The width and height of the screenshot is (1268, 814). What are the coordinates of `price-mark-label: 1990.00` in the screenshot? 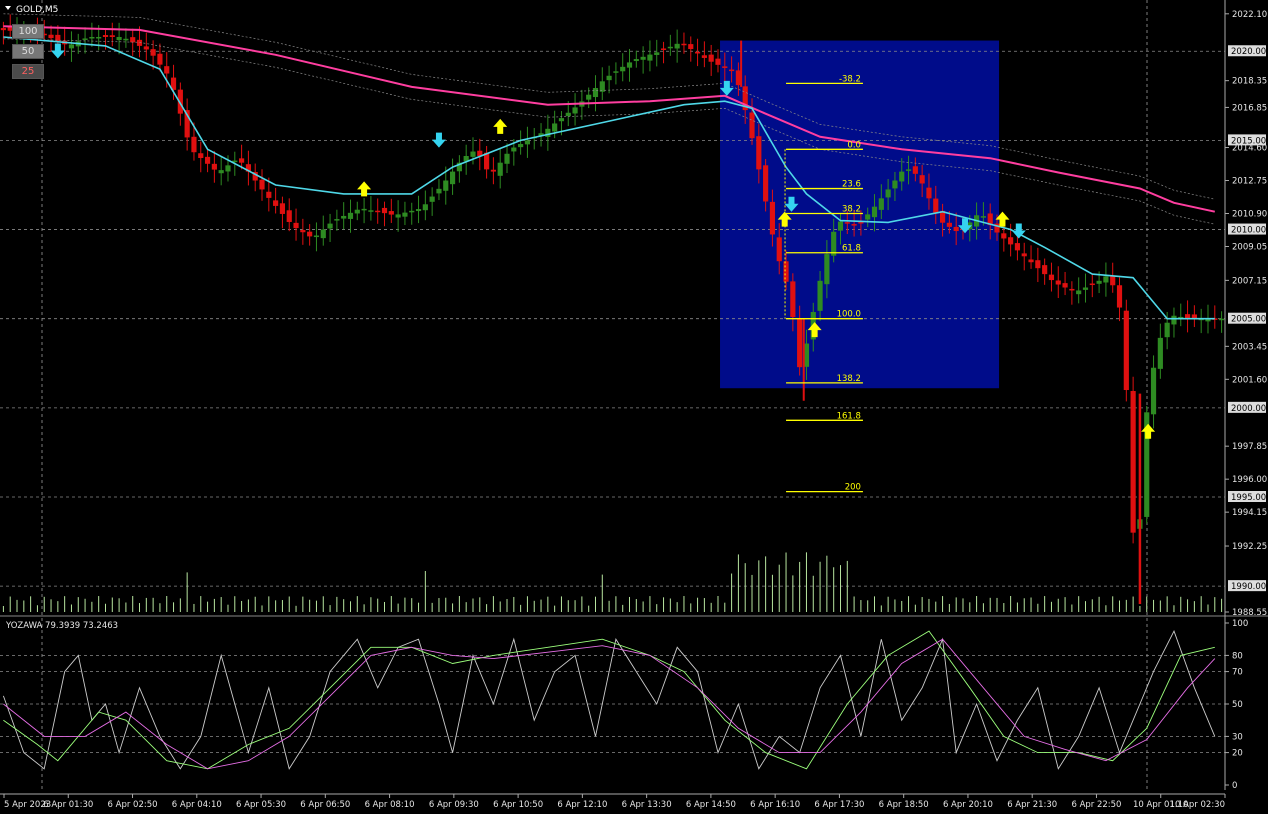 It's located at (1248, 587).